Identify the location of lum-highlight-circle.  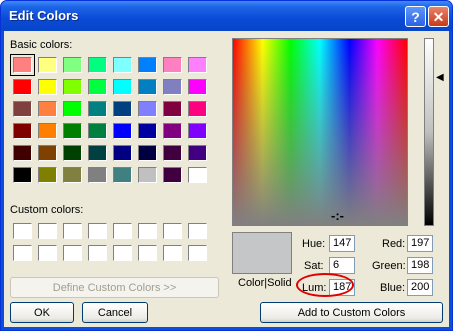
(325, 285).